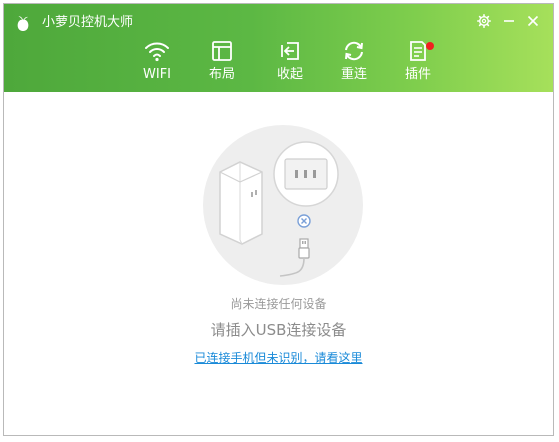 Image resolution: width=559 pixels, height=442 pixels. I want to click on close-icon, so click(533, 21).